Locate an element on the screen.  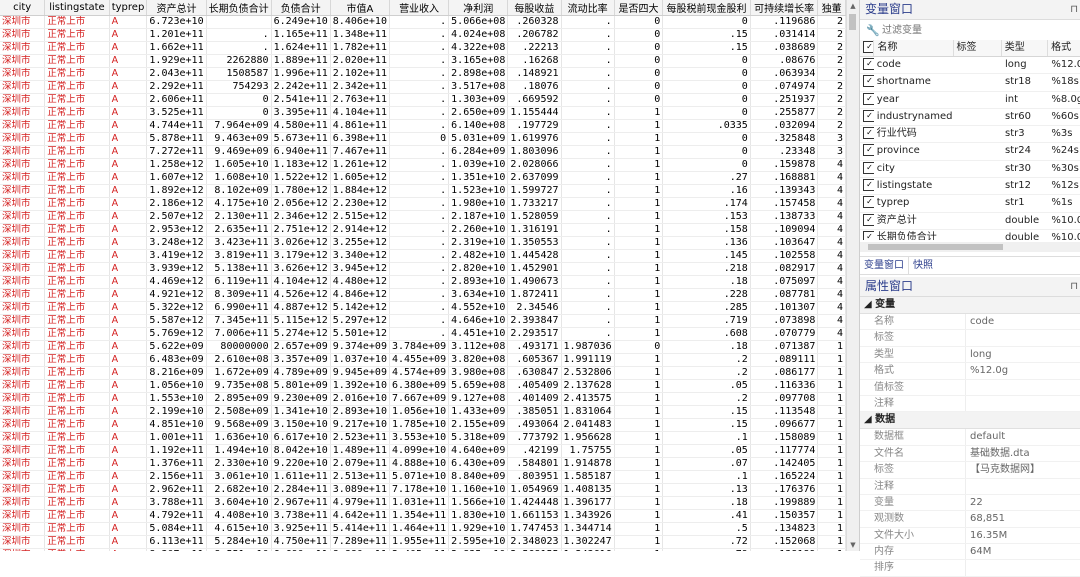
scrollbar-thumb is located at coordinates (935, 247).